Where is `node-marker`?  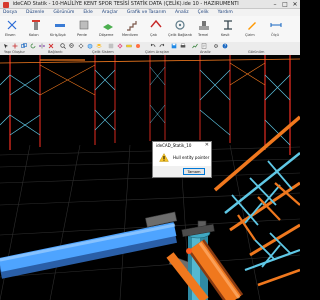
node-marker is located at coordinates (189, 251).